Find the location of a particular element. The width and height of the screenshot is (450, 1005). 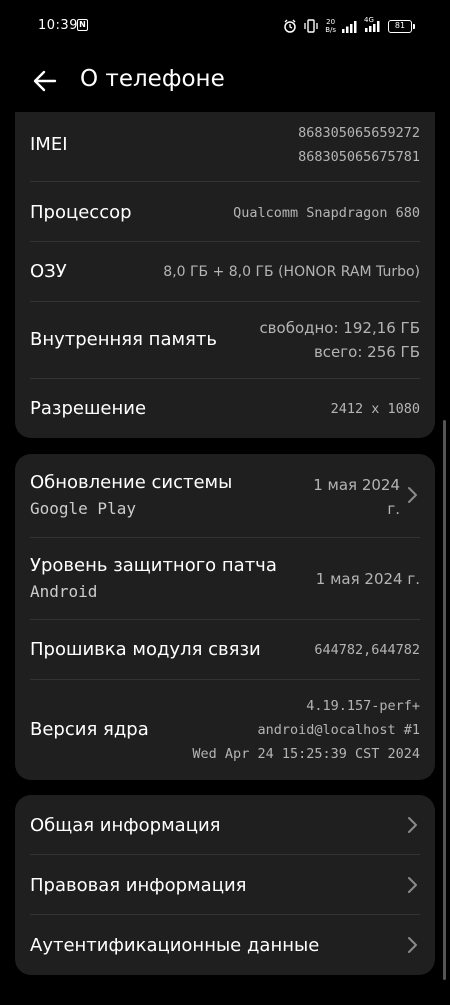

resolution-row: Разрешение 2412 x 1080 is located at coordinates (225, 408).